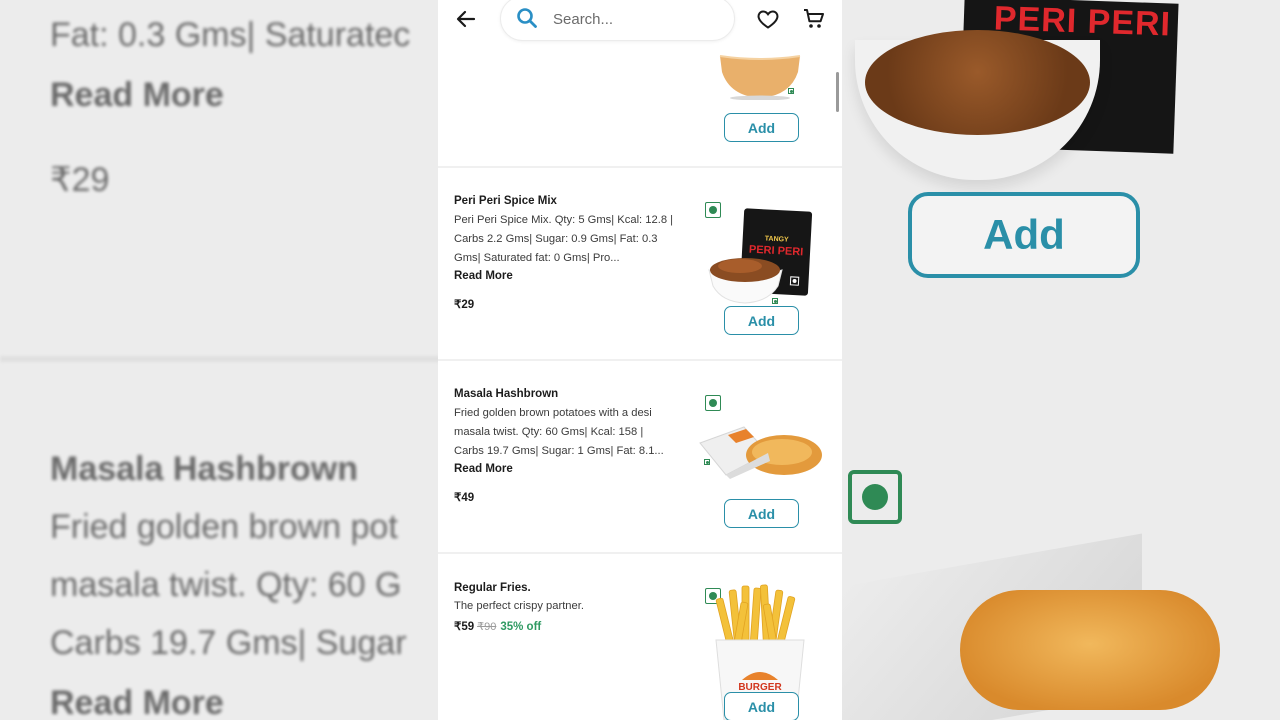 This screenshot has width=1280, height=720. I want to click on scrollbar, so click(837, 92).